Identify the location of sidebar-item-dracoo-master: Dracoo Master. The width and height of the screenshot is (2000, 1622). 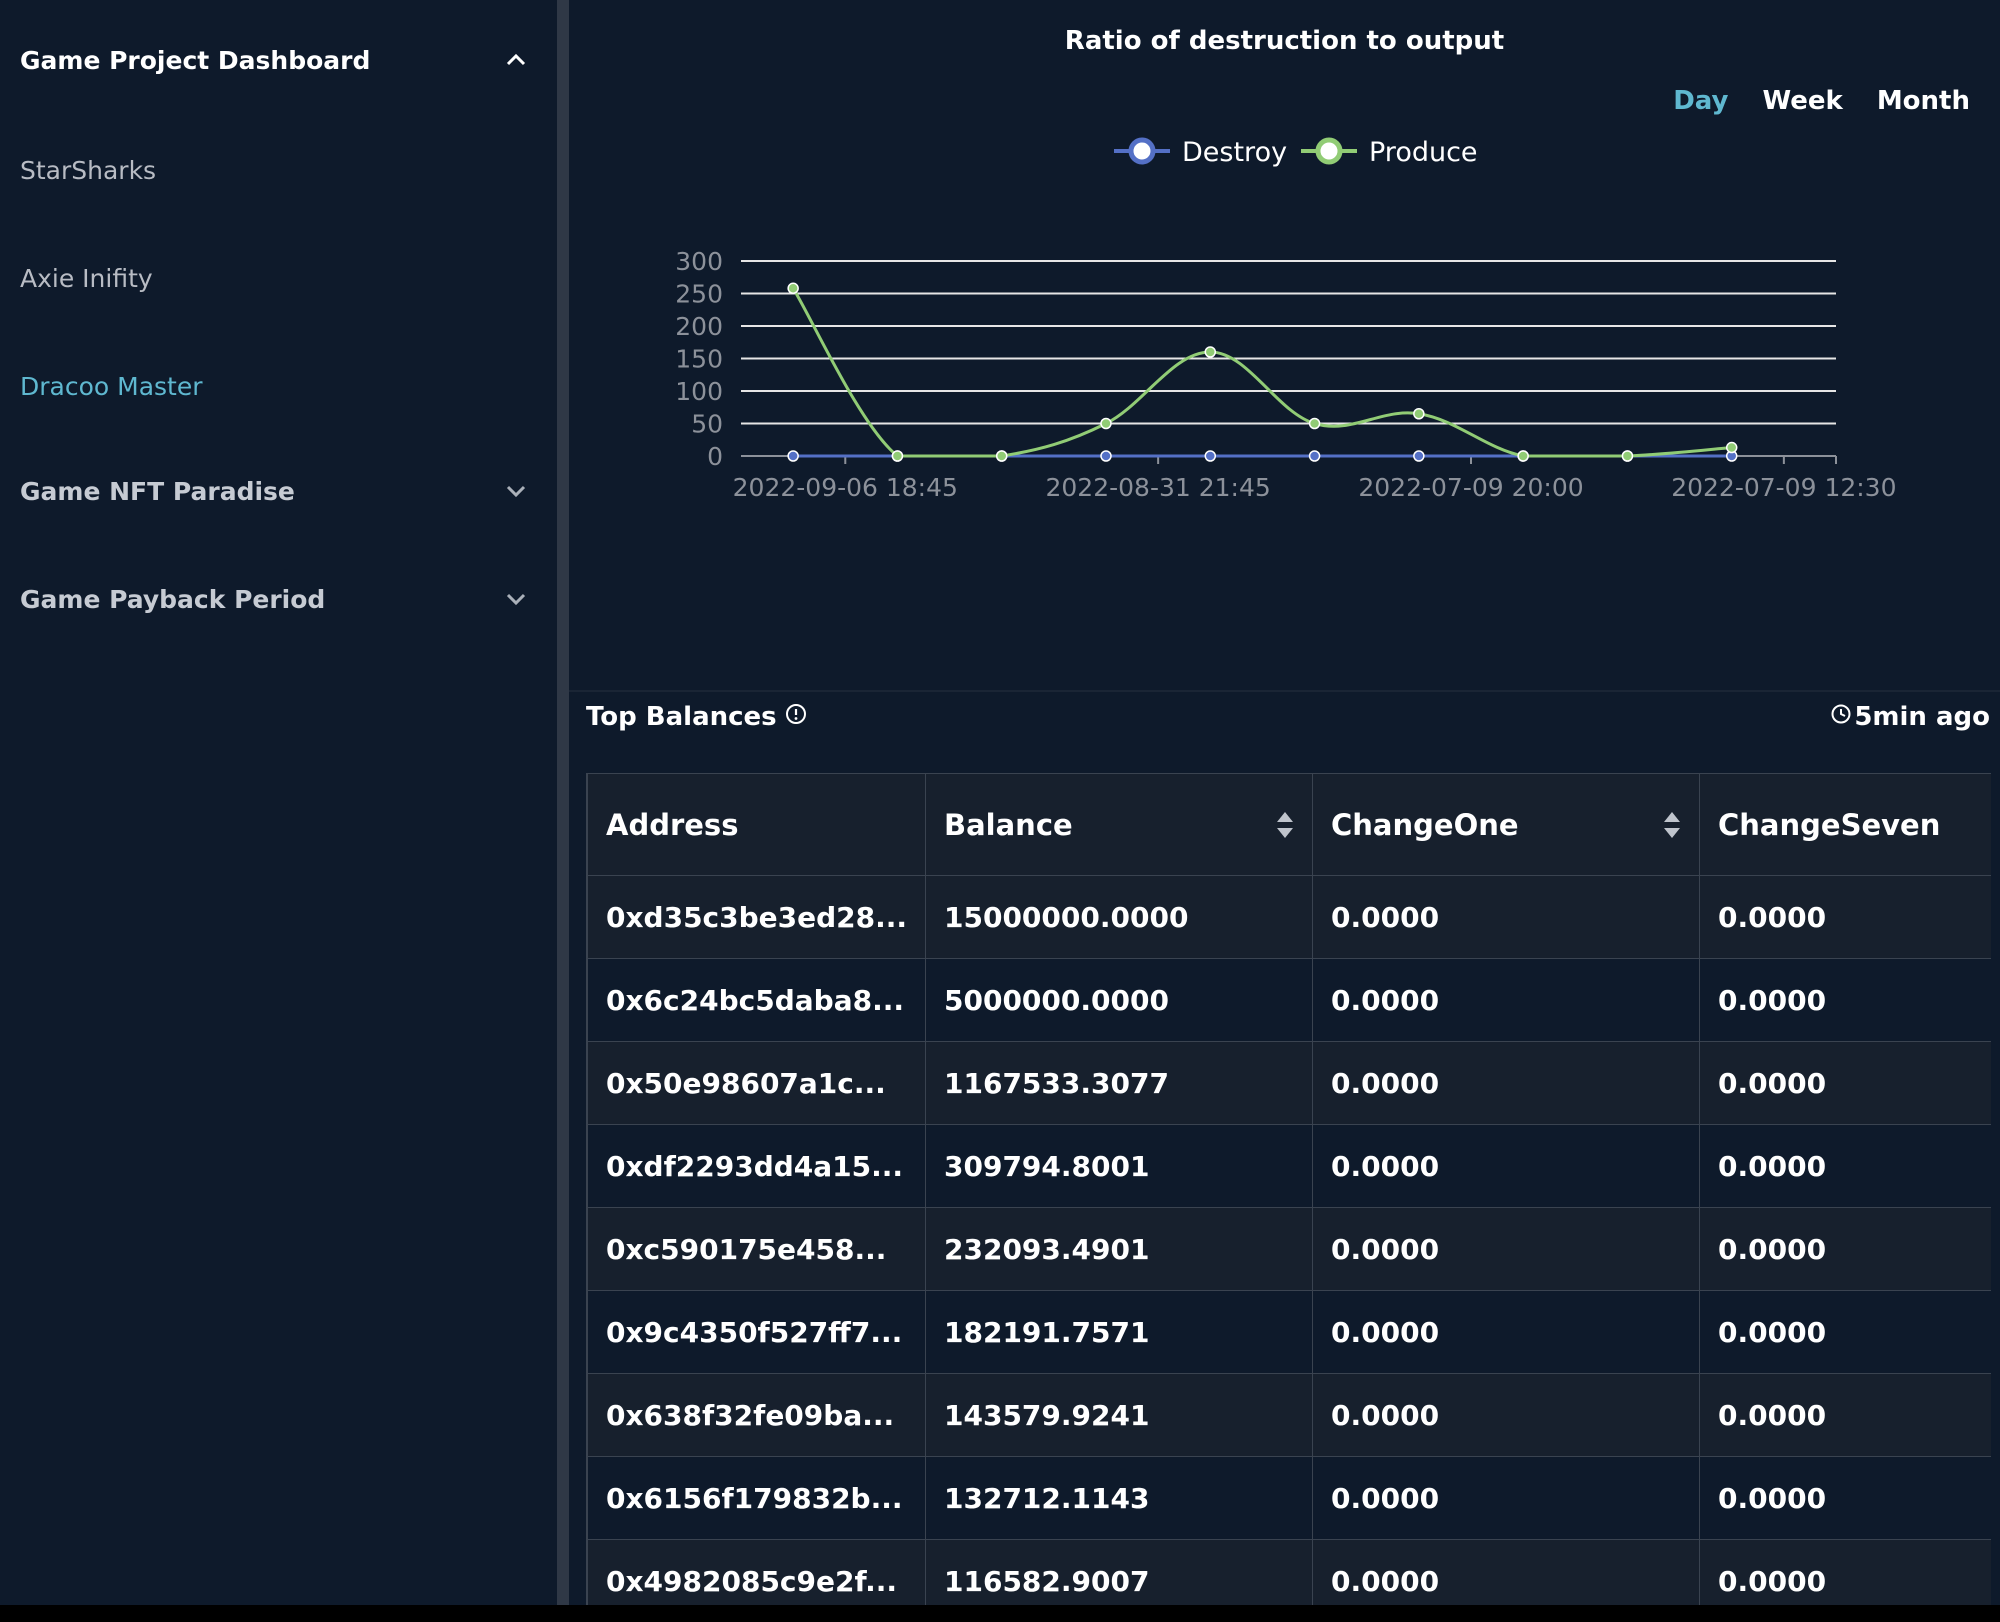
(275, 386).